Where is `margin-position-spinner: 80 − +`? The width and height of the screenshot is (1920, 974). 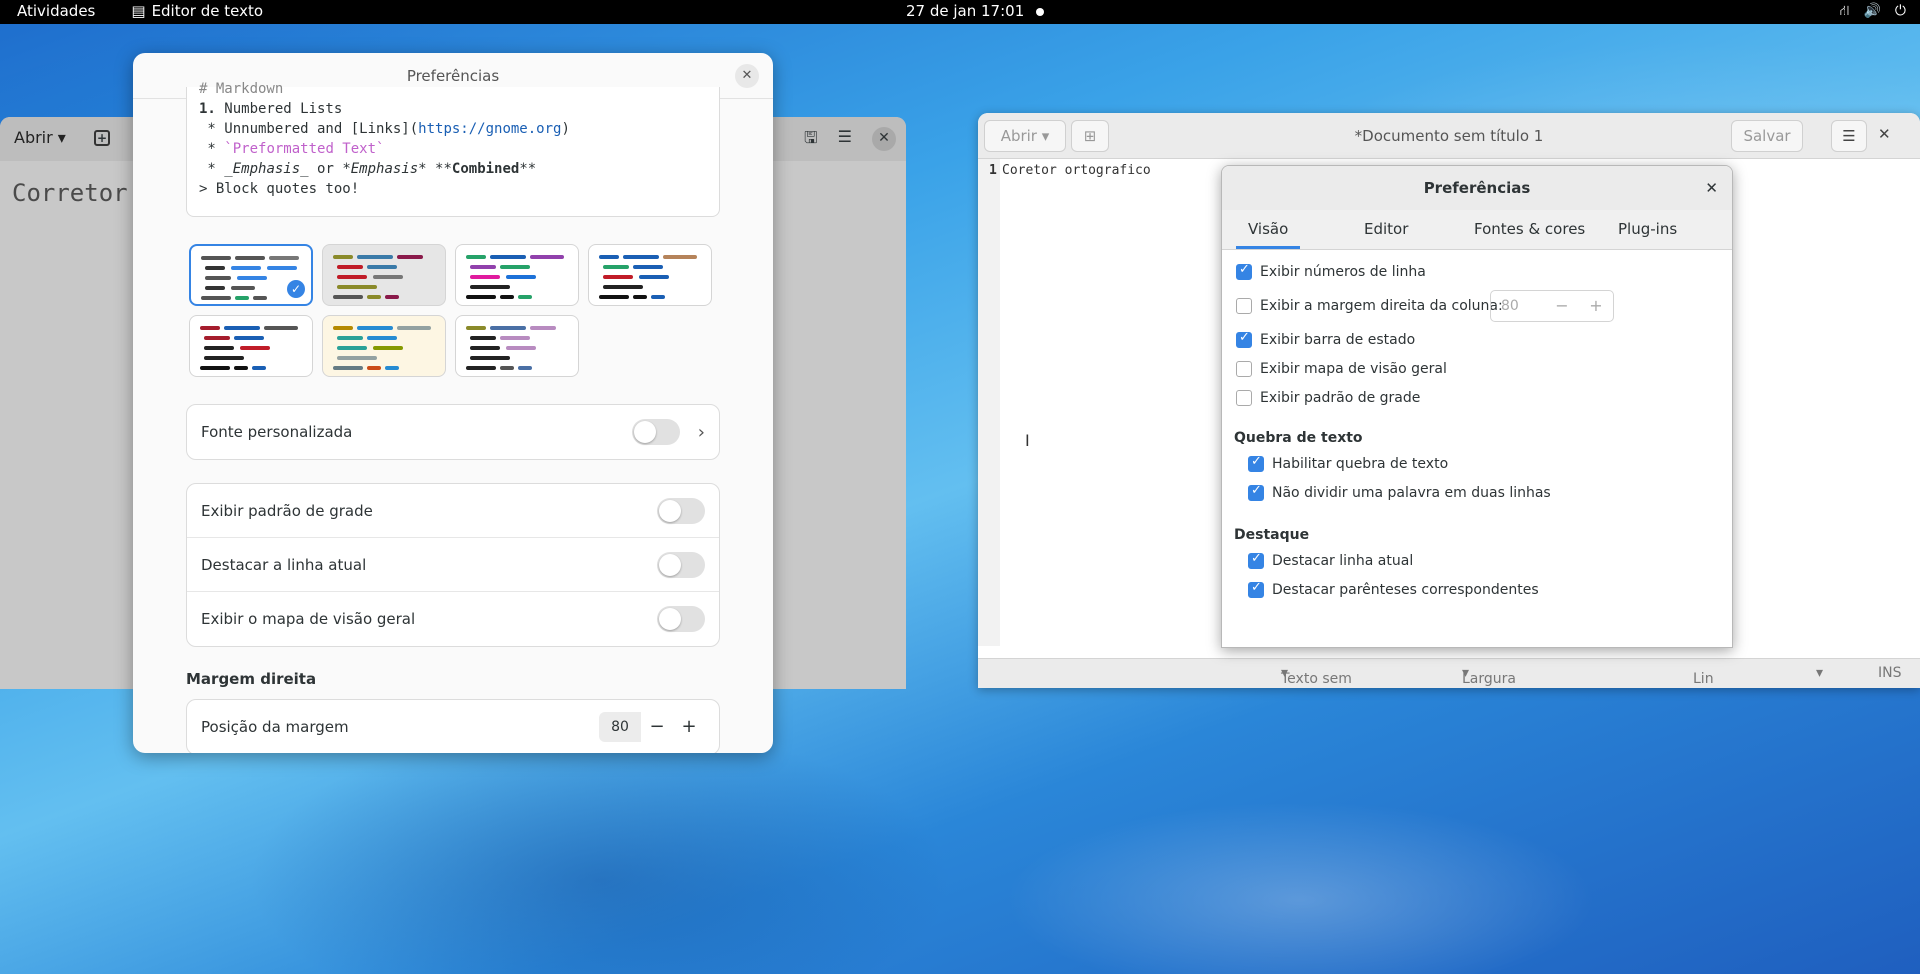
margin-position-spinner: 80 − + is located at coordinates (652, 727).